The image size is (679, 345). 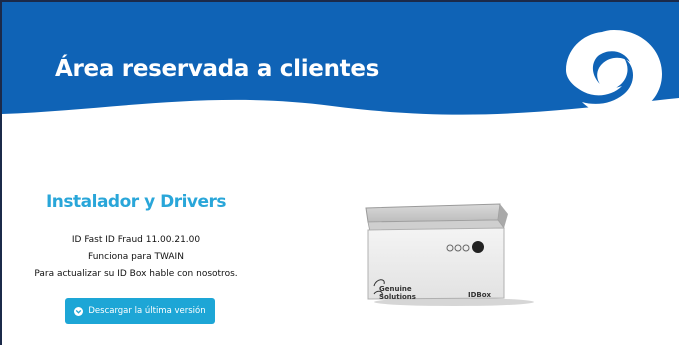 I want to click on version-text: ID Fast ID Fraud 11.00.21.00, so click(x=136, y=240).